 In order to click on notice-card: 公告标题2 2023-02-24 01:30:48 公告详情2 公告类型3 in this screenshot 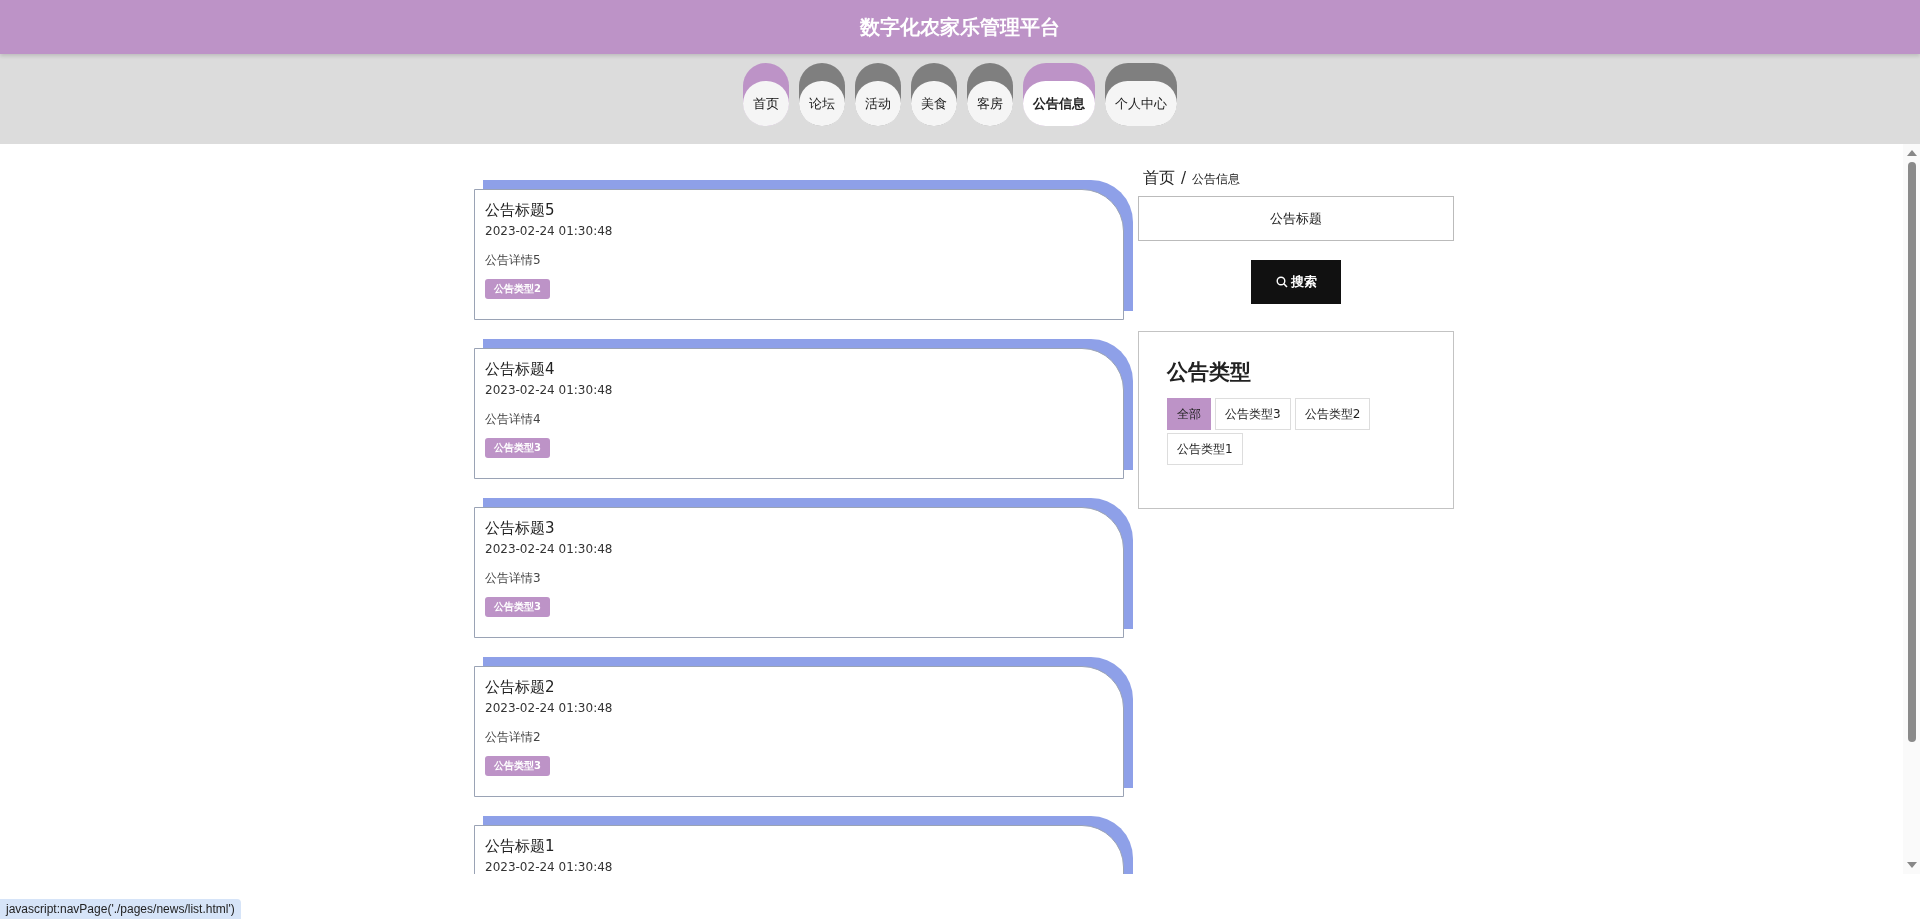, I will do `click(799, 731)`.